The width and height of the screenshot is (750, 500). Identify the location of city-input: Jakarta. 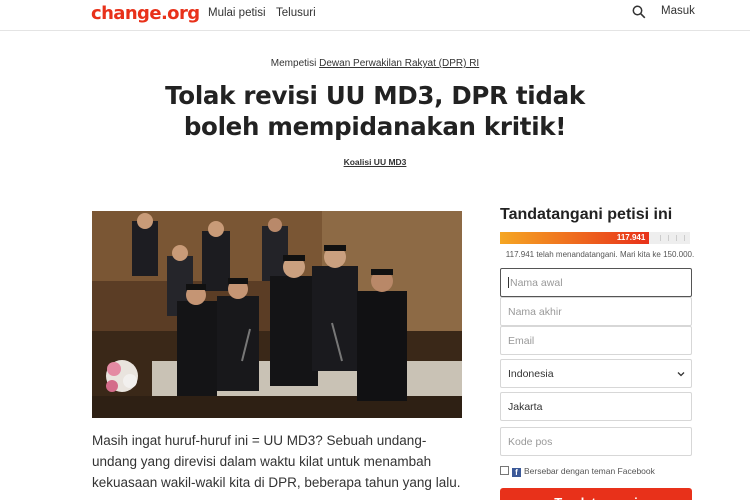
(596, 406).